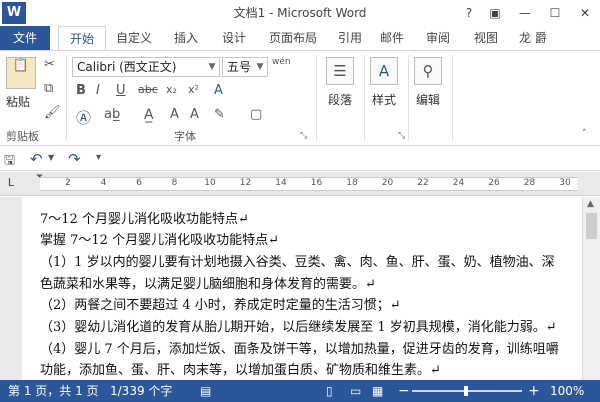  Describe the element at coordinates (428, 71) in the screenshot. I see `binoculars-icon: ⚲` at that location.